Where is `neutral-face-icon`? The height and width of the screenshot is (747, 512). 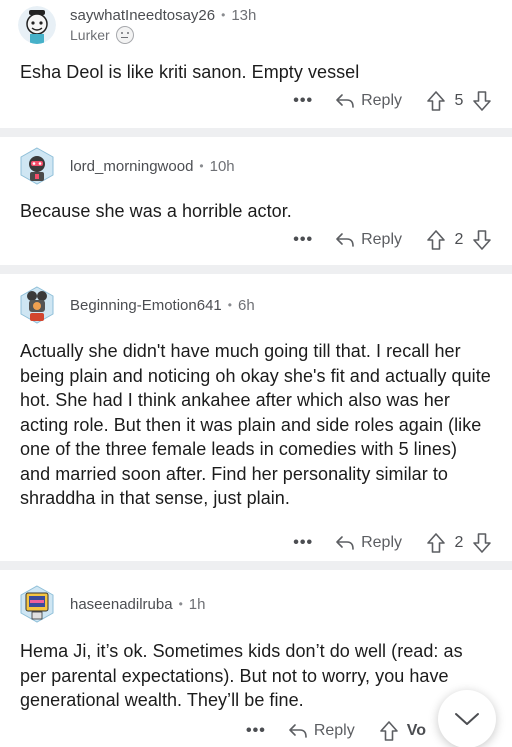 neutral-face-icon is located at coordinates (124, 34).